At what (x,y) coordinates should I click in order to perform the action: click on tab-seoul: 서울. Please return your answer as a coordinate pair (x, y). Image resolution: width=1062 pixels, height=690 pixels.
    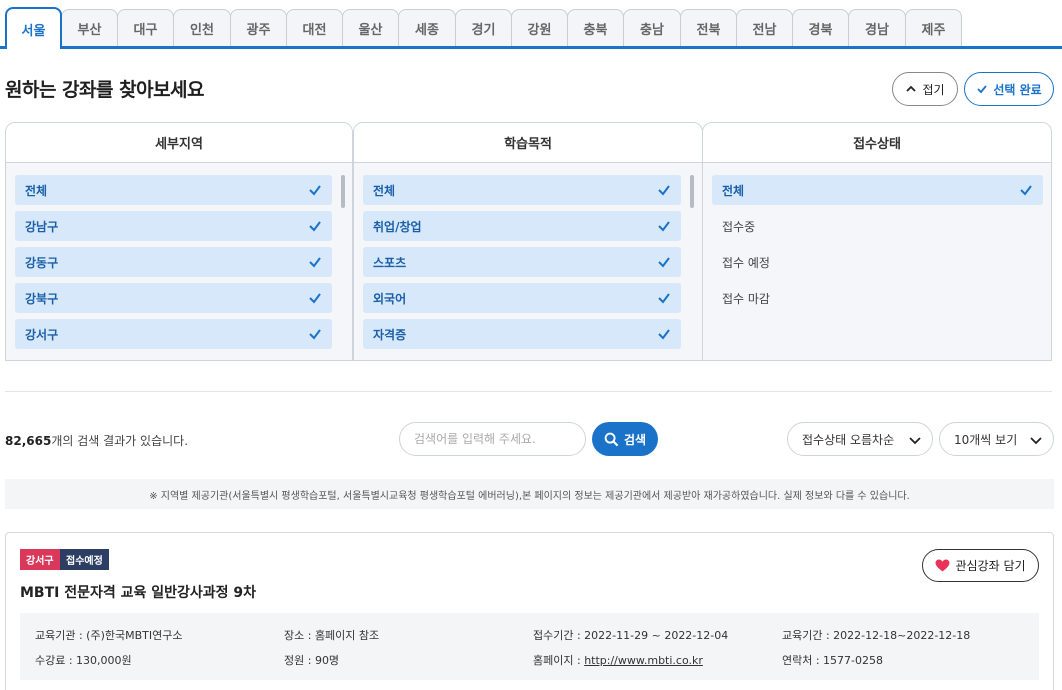
    Looking at the image, I should click on (33, 28).